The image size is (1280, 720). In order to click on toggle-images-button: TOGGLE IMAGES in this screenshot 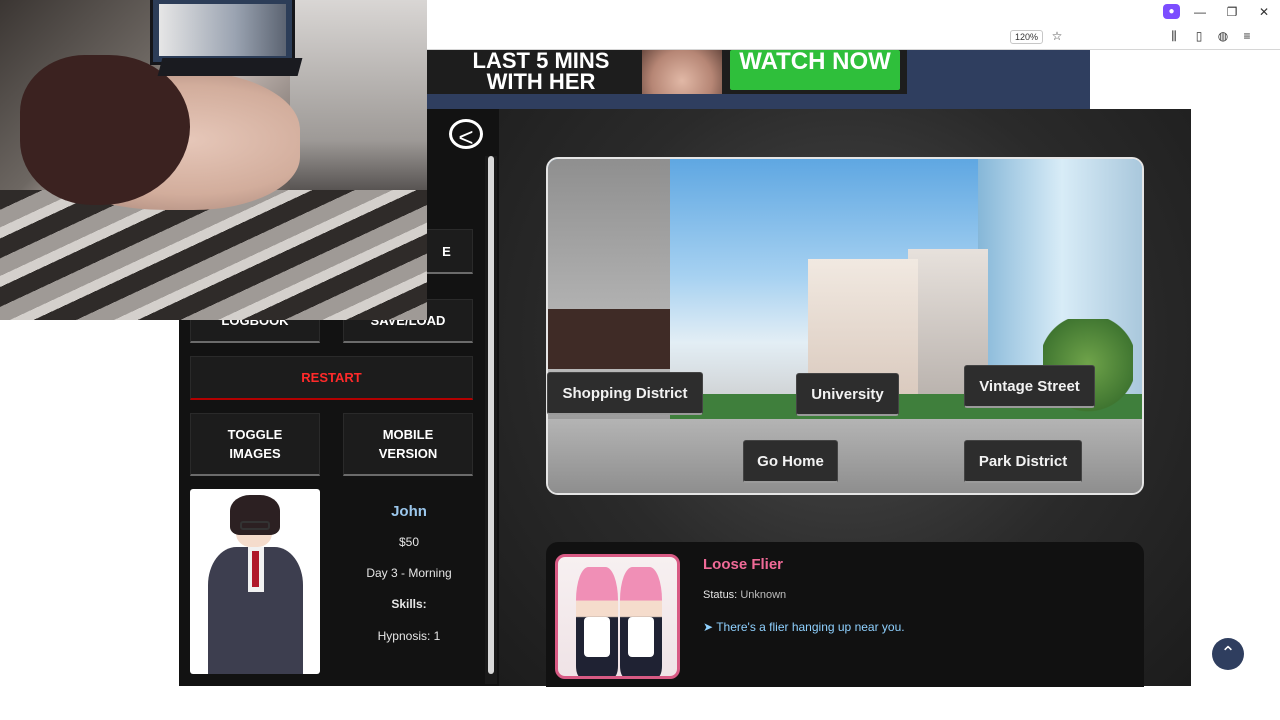, I will do `click(255, 444)`.